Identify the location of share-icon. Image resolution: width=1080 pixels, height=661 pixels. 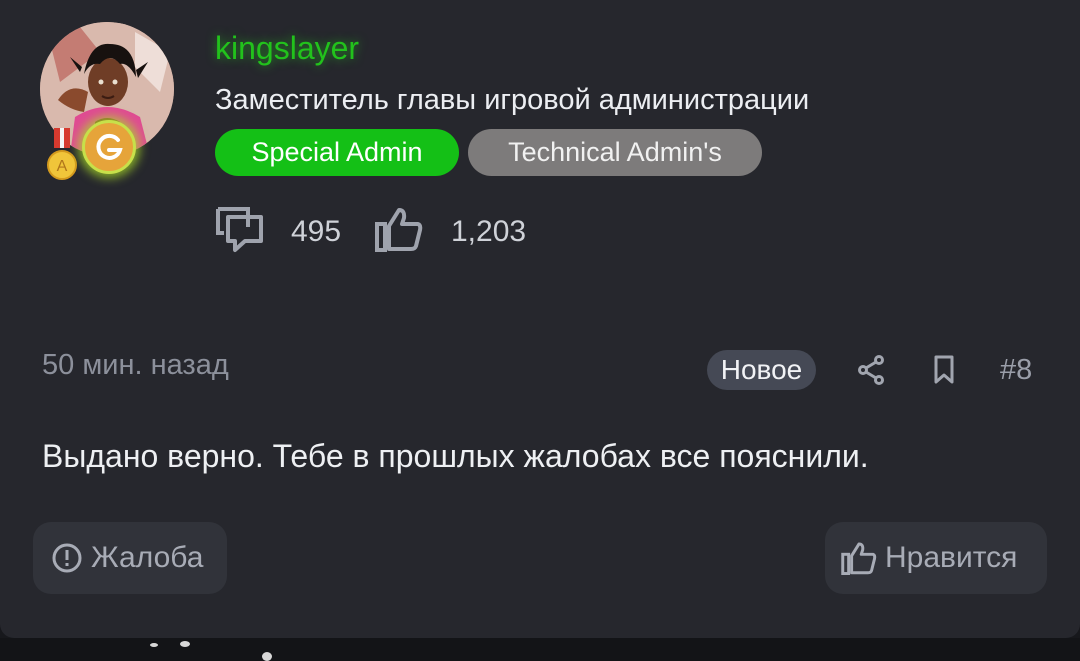
(871, 370).